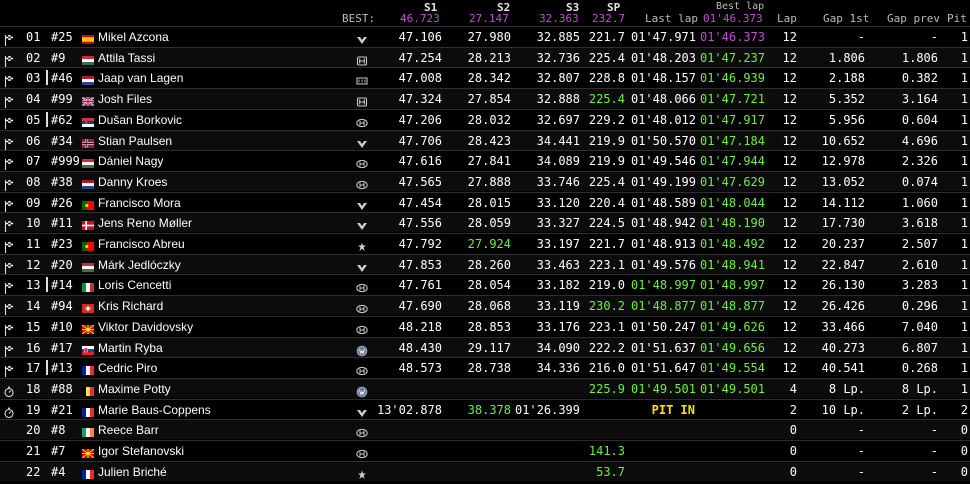 This screenshot has height=484, width=970. I want to click on last-lap: 01'49.501, so click(663, 388).